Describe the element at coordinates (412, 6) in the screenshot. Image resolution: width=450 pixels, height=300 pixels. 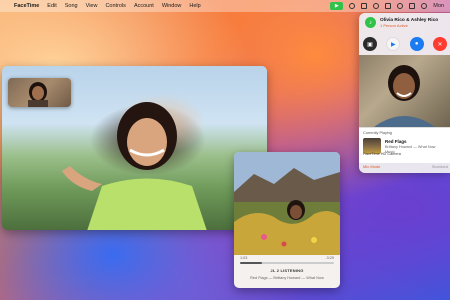
I see `control-center-icon` at that location.